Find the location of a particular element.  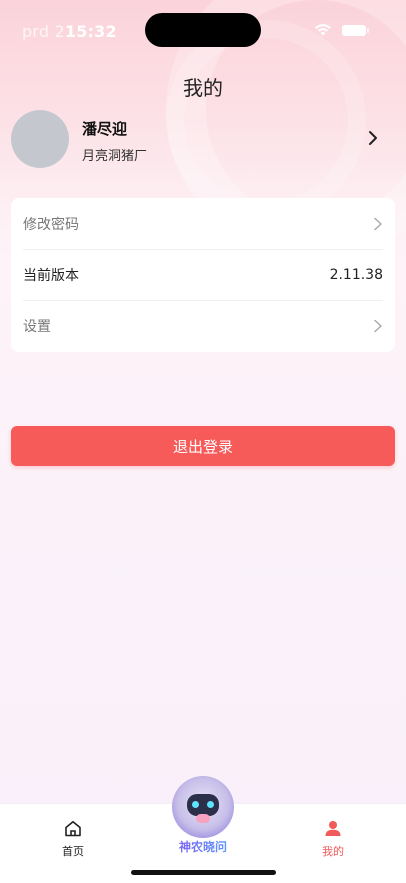

clock: 15:32 is located at coordinates (90, 31).